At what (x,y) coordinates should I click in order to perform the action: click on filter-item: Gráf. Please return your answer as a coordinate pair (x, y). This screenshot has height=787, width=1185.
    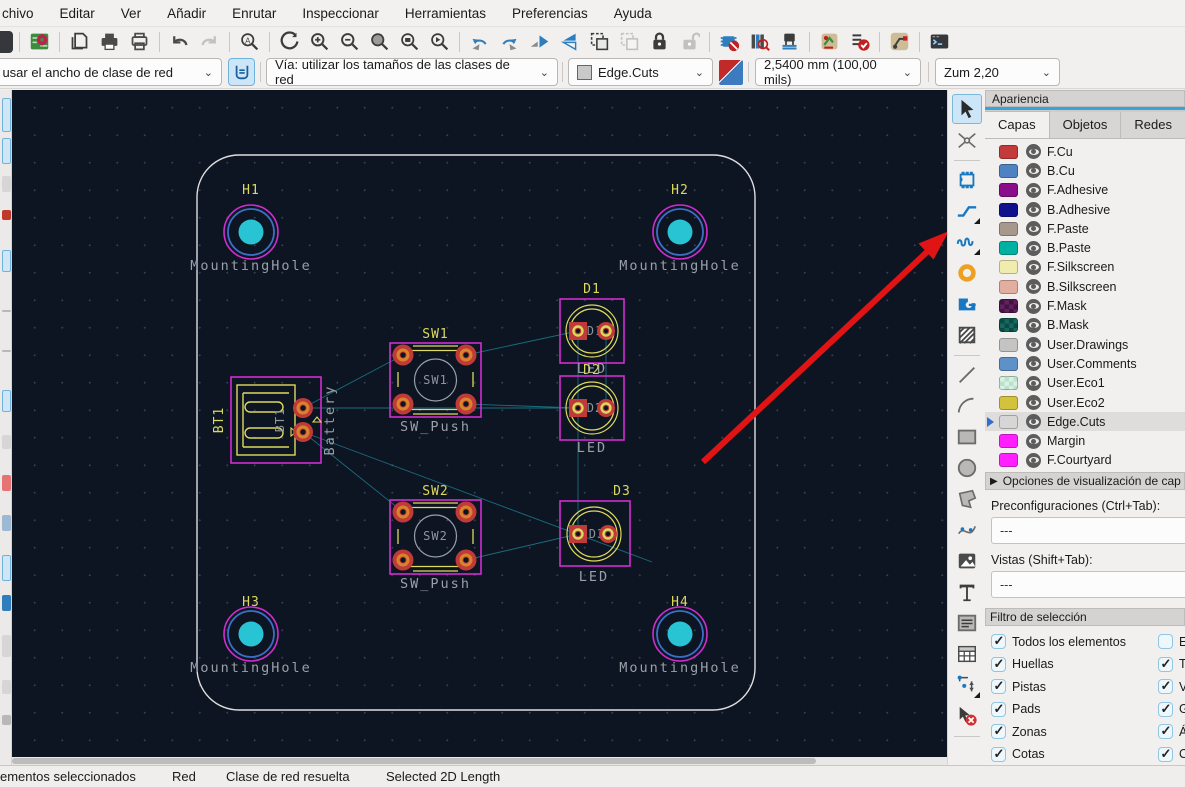
    Looking at the image, I should click on (1171, 709).